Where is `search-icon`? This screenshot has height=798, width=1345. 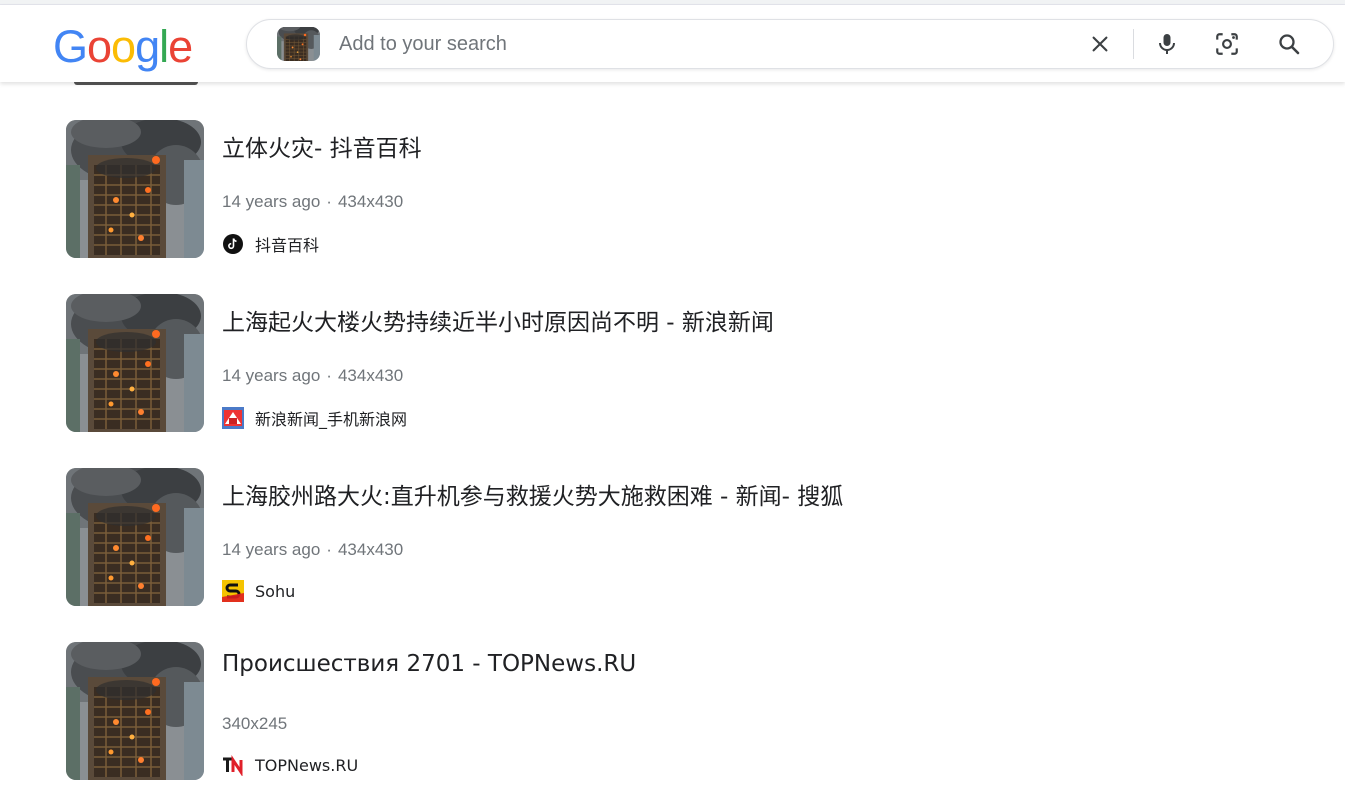
search-icon is located at coordinates (1289, 44).